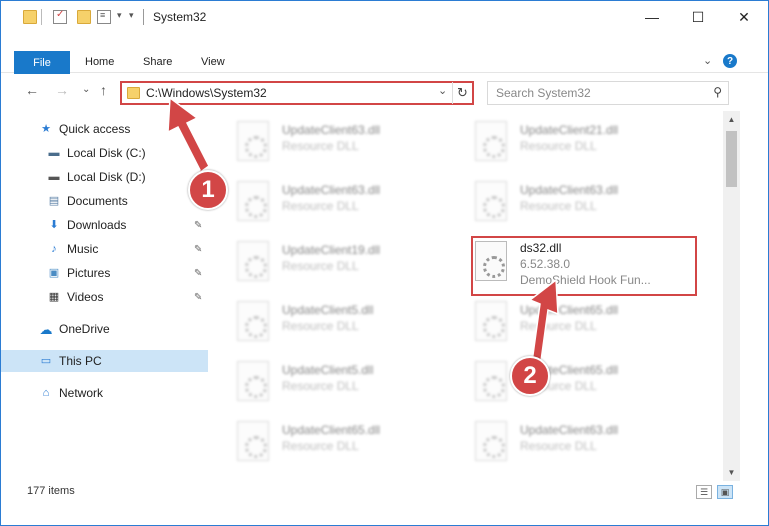 The height and width of the screenshot is (526, 769). What do you see at coordinates (104, 273) in the screenshot?
I see `sidebar-item-pictures: ▣ Pictures ✎` at bounding box center [104, 273].